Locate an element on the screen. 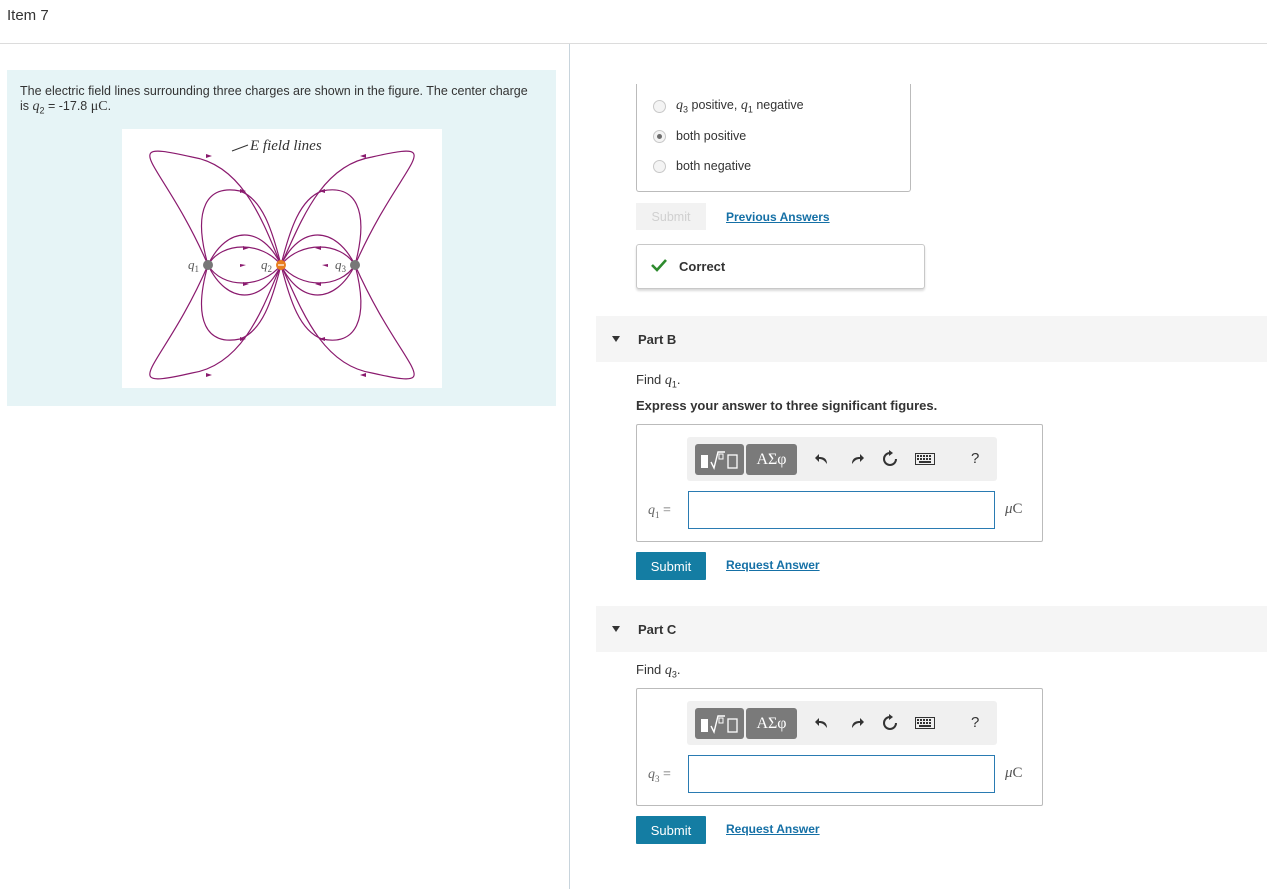 This screenshot has height=889, width=1267. q1-answer-input is located at coordinates (841, 510).